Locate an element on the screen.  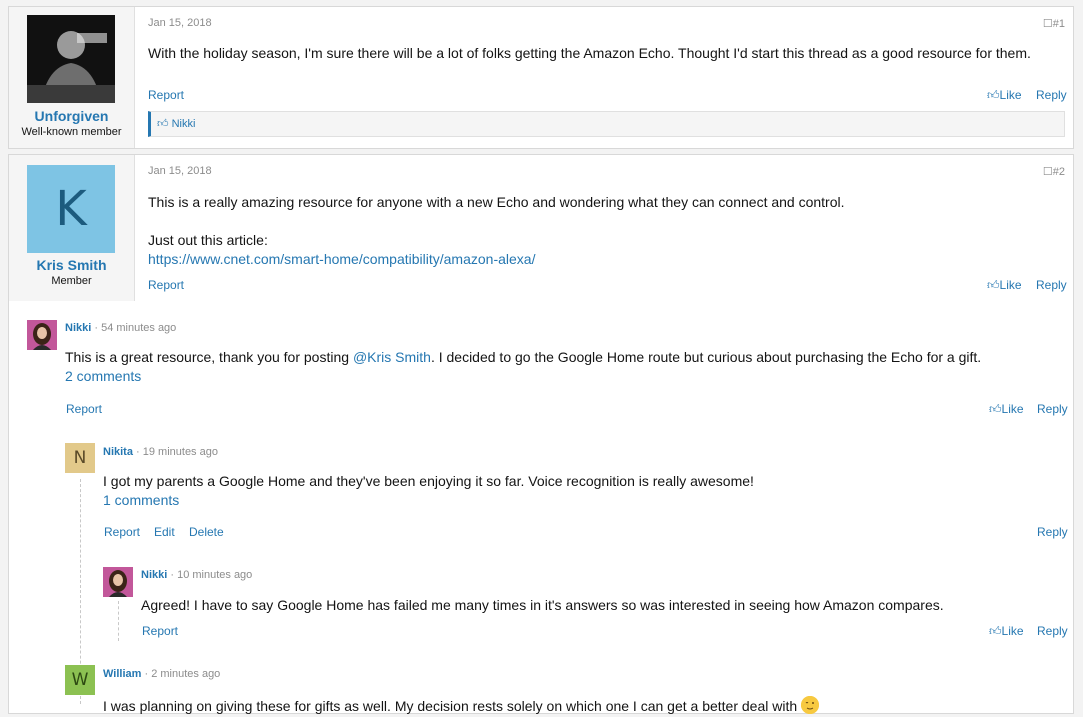
comment-2-comments-link: 1 comments is located at coordinates (141, 500).